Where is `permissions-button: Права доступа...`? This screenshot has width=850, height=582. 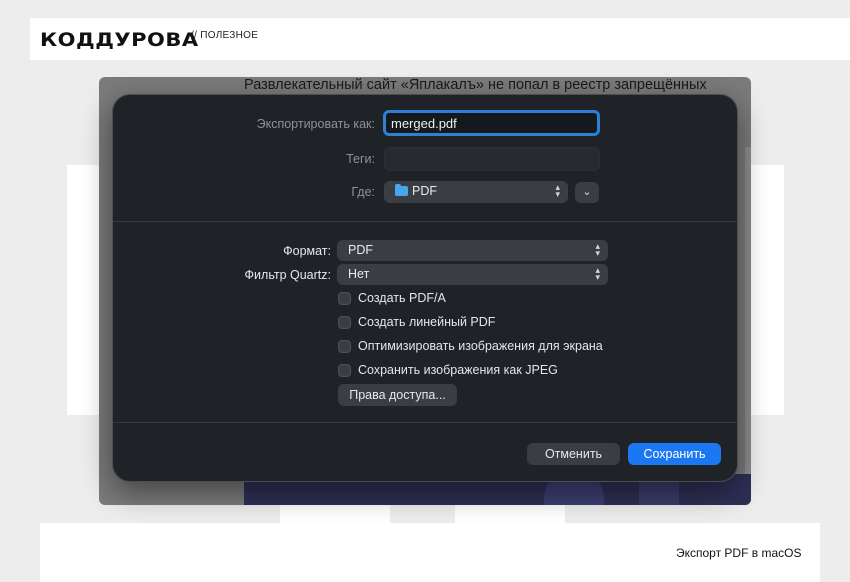 permissions-button: Права доступа... is located at coordinates (397, 395).